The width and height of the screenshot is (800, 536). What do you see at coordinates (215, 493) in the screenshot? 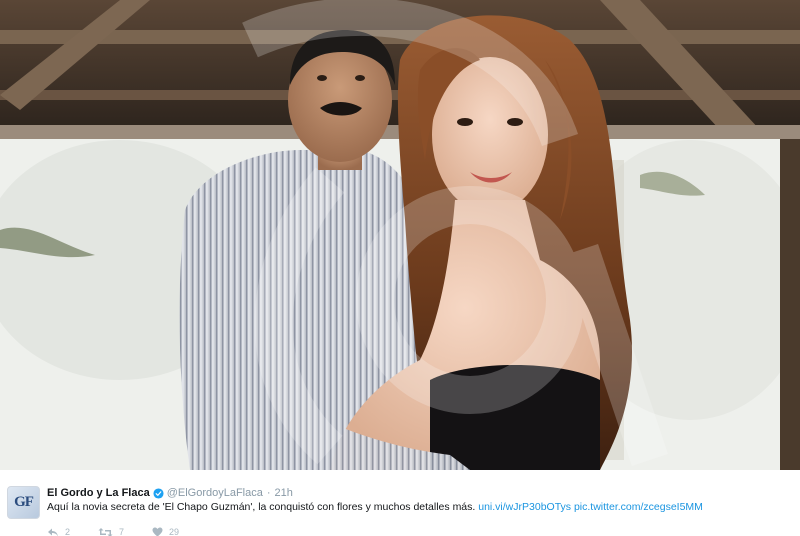
I see `user-handle: @ElGordoyLaFlaca` at bounding box center [215, 493].